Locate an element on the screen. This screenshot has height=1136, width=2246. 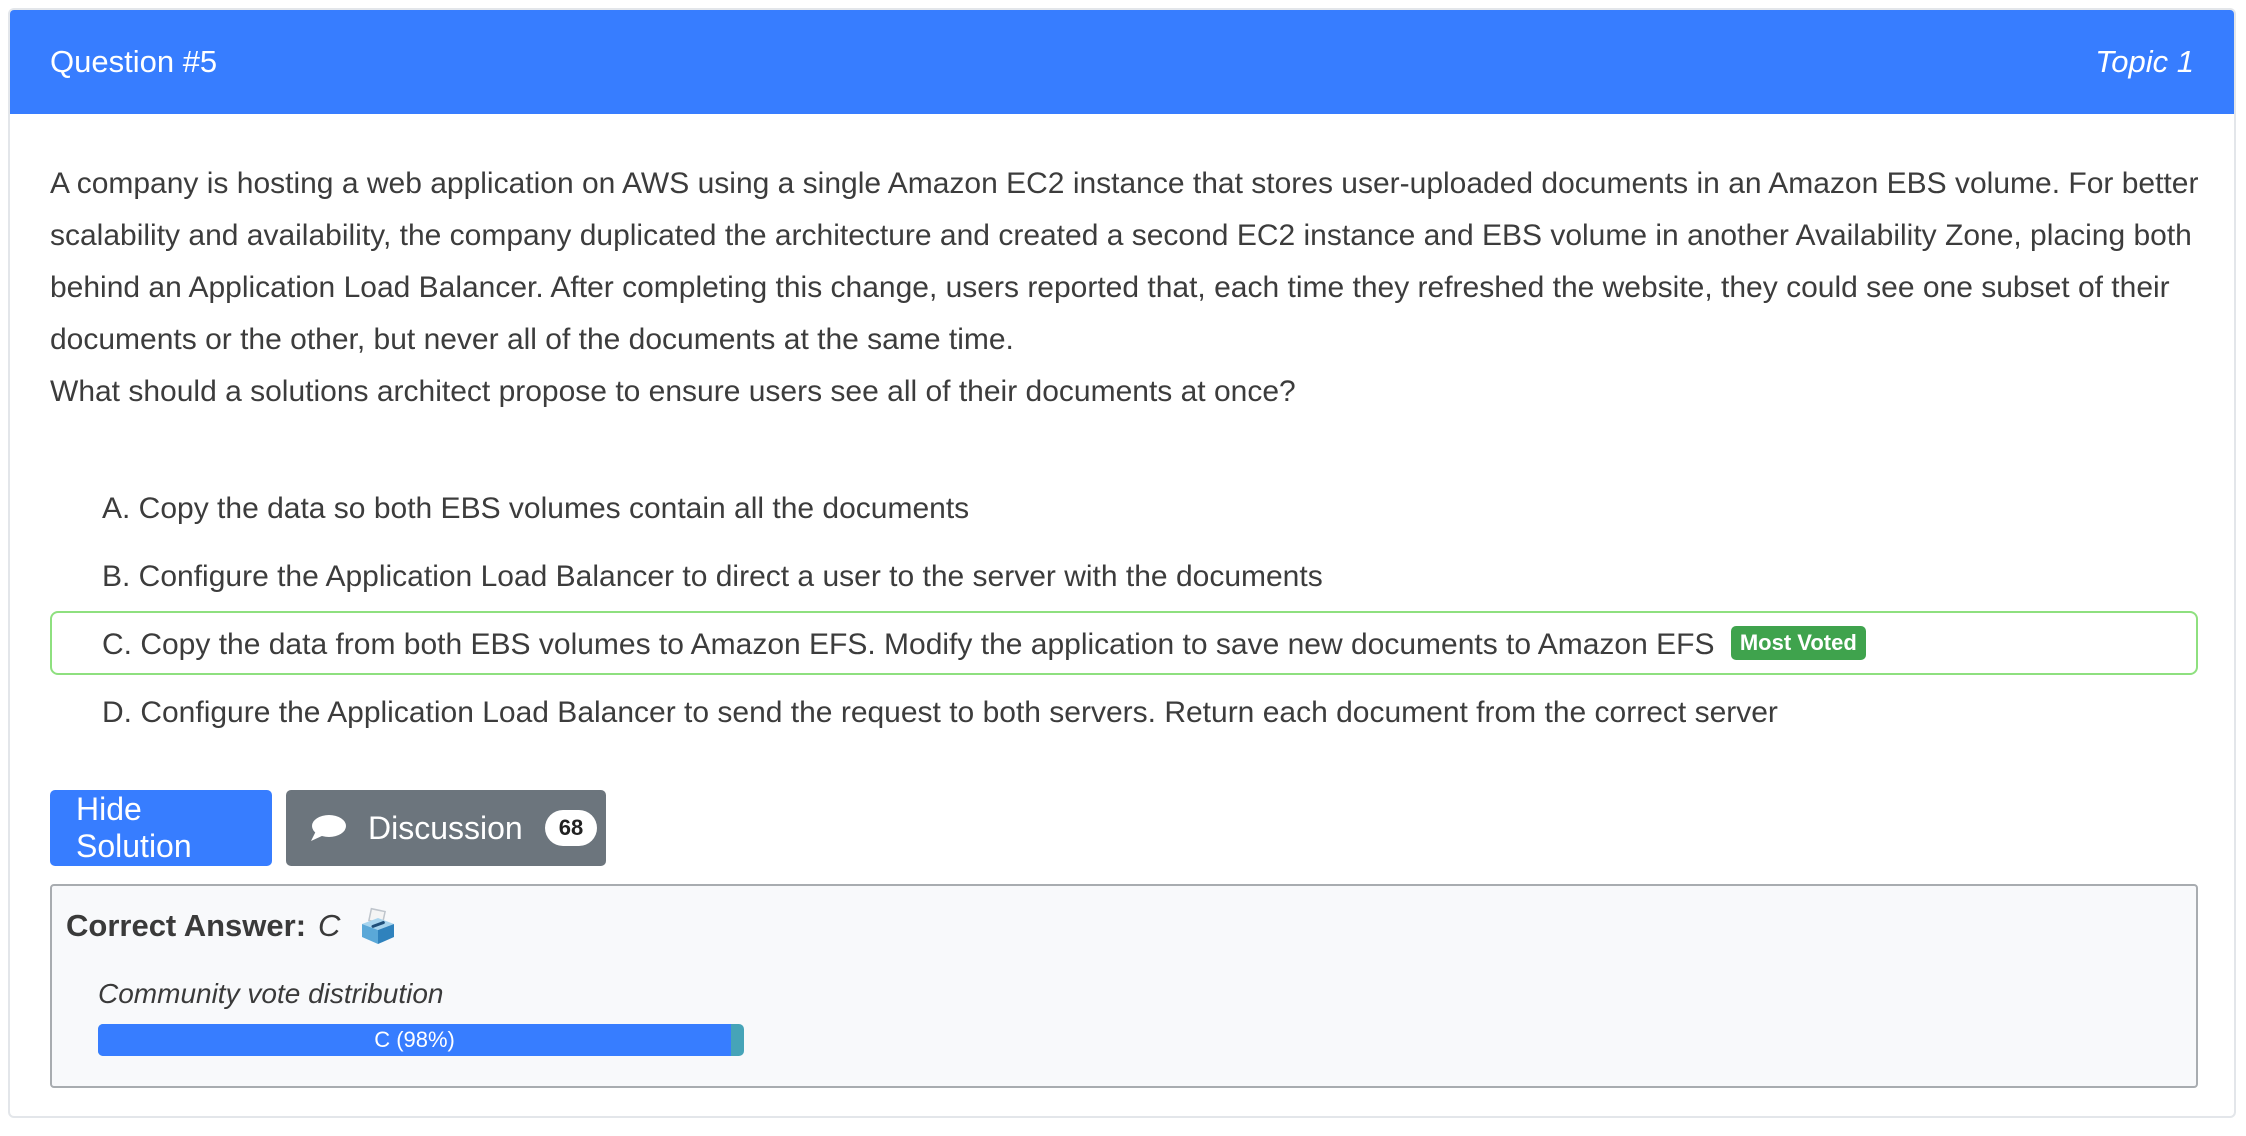
action-buttons: Hide Solution Discussion 68 is located at coordinates (328, 828).